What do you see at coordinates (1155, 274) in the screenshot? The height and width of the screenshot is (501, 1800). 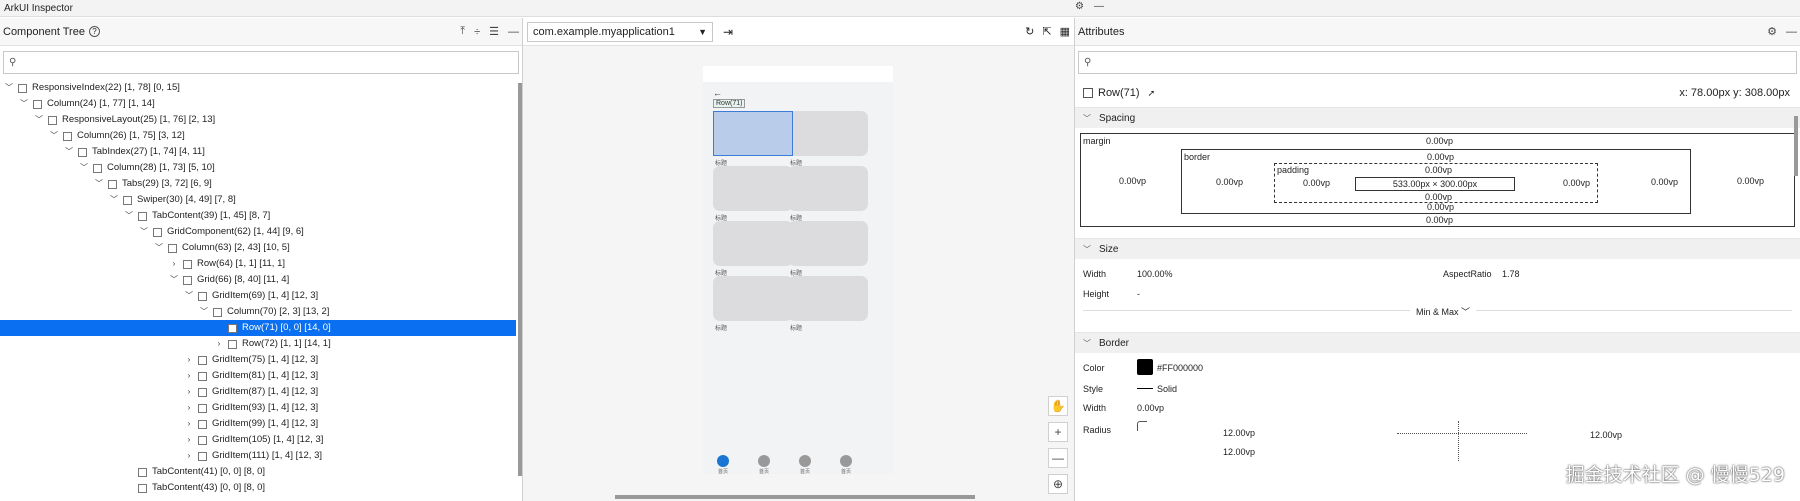 I see `width-value: 100.00%` at bounding box center [1155, 274].